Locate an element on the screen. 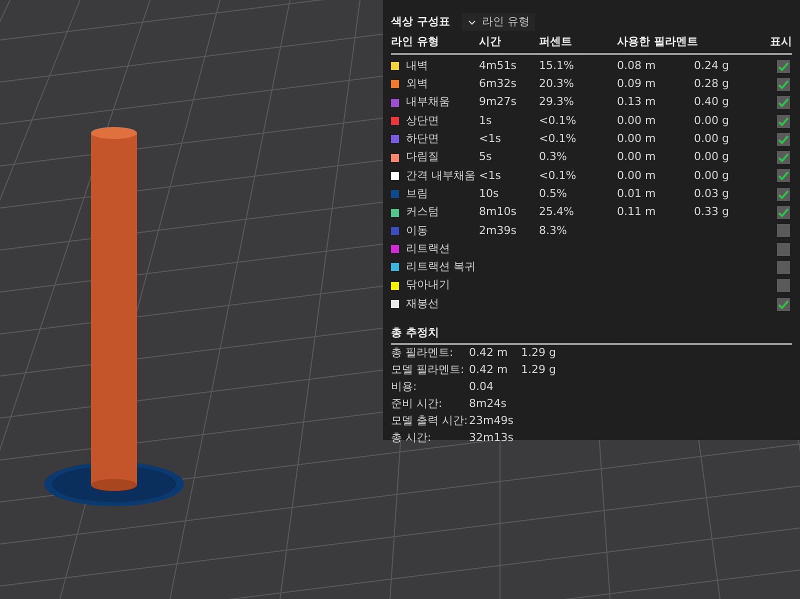 The image size is (800, 599). table-cell-text: 0.08 m is located at coordinates (637, 66).